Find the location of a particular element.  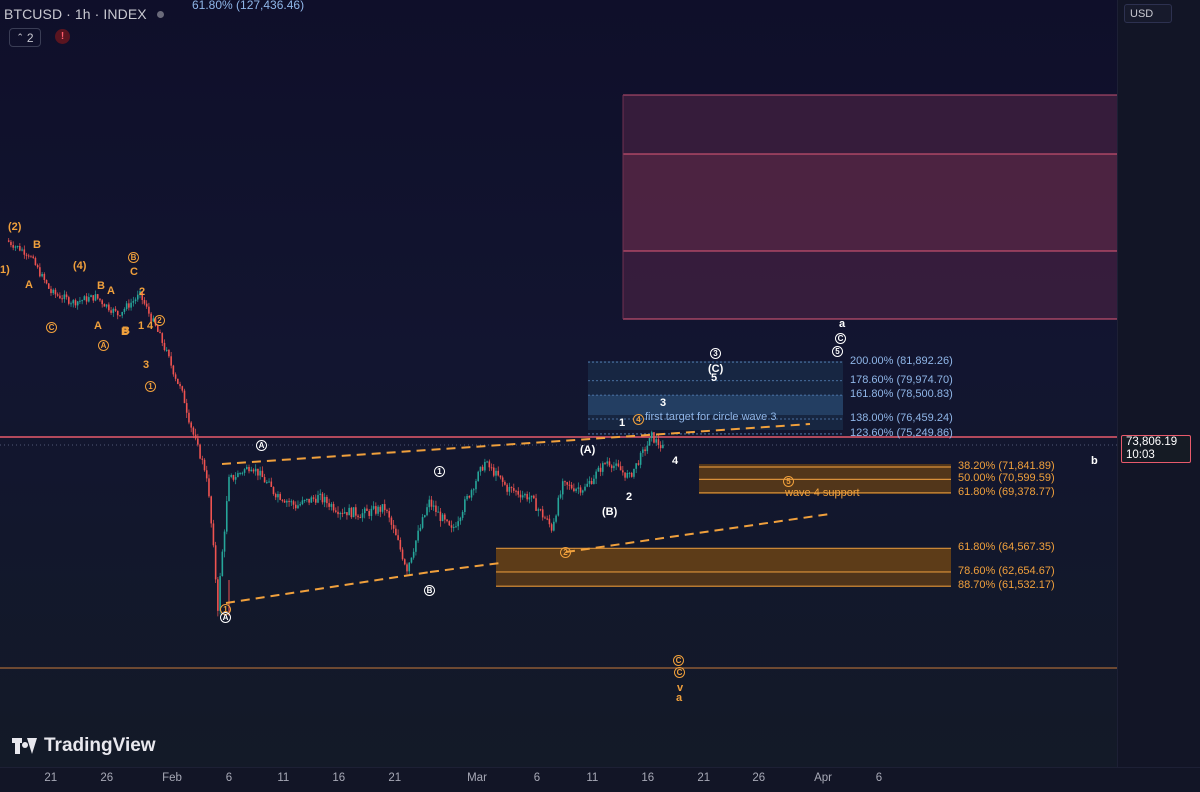

tradingview-logo: TradingView is located at coordinates (84, 746).